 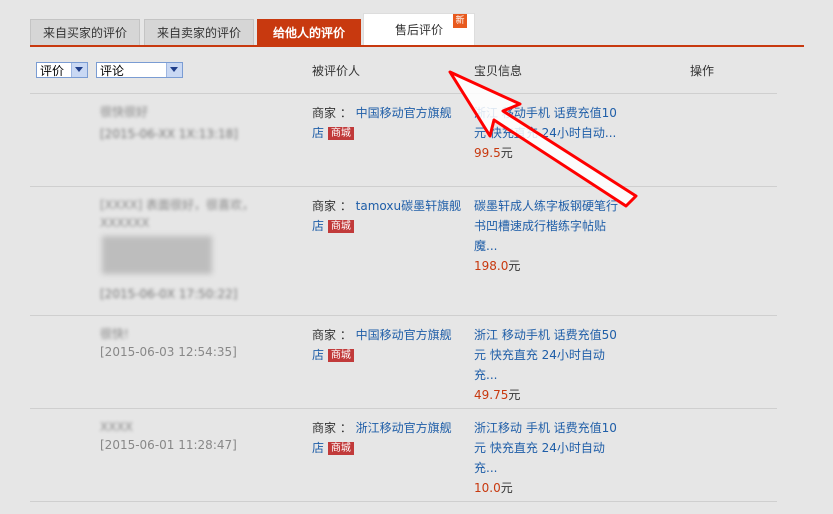 I want to click on item-price: 198.0, so click(x=491, y=266).